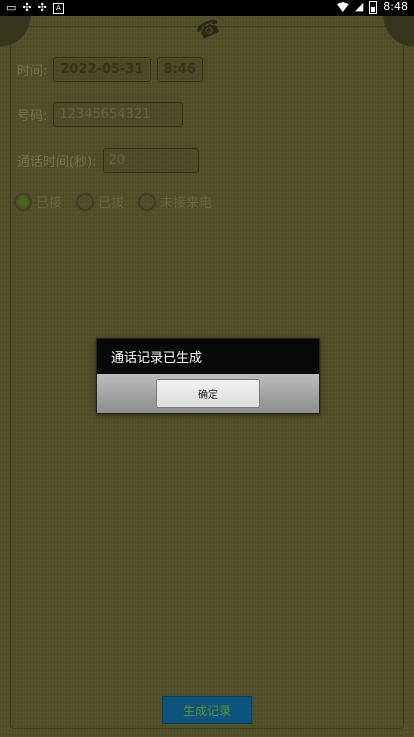 The width and height of the screenshot is (414, 737). What do you see at coordinates (208, 356) in the screenshot?
I see `dialog-message: 通话记录已生成` at bounding box center [208, 356].